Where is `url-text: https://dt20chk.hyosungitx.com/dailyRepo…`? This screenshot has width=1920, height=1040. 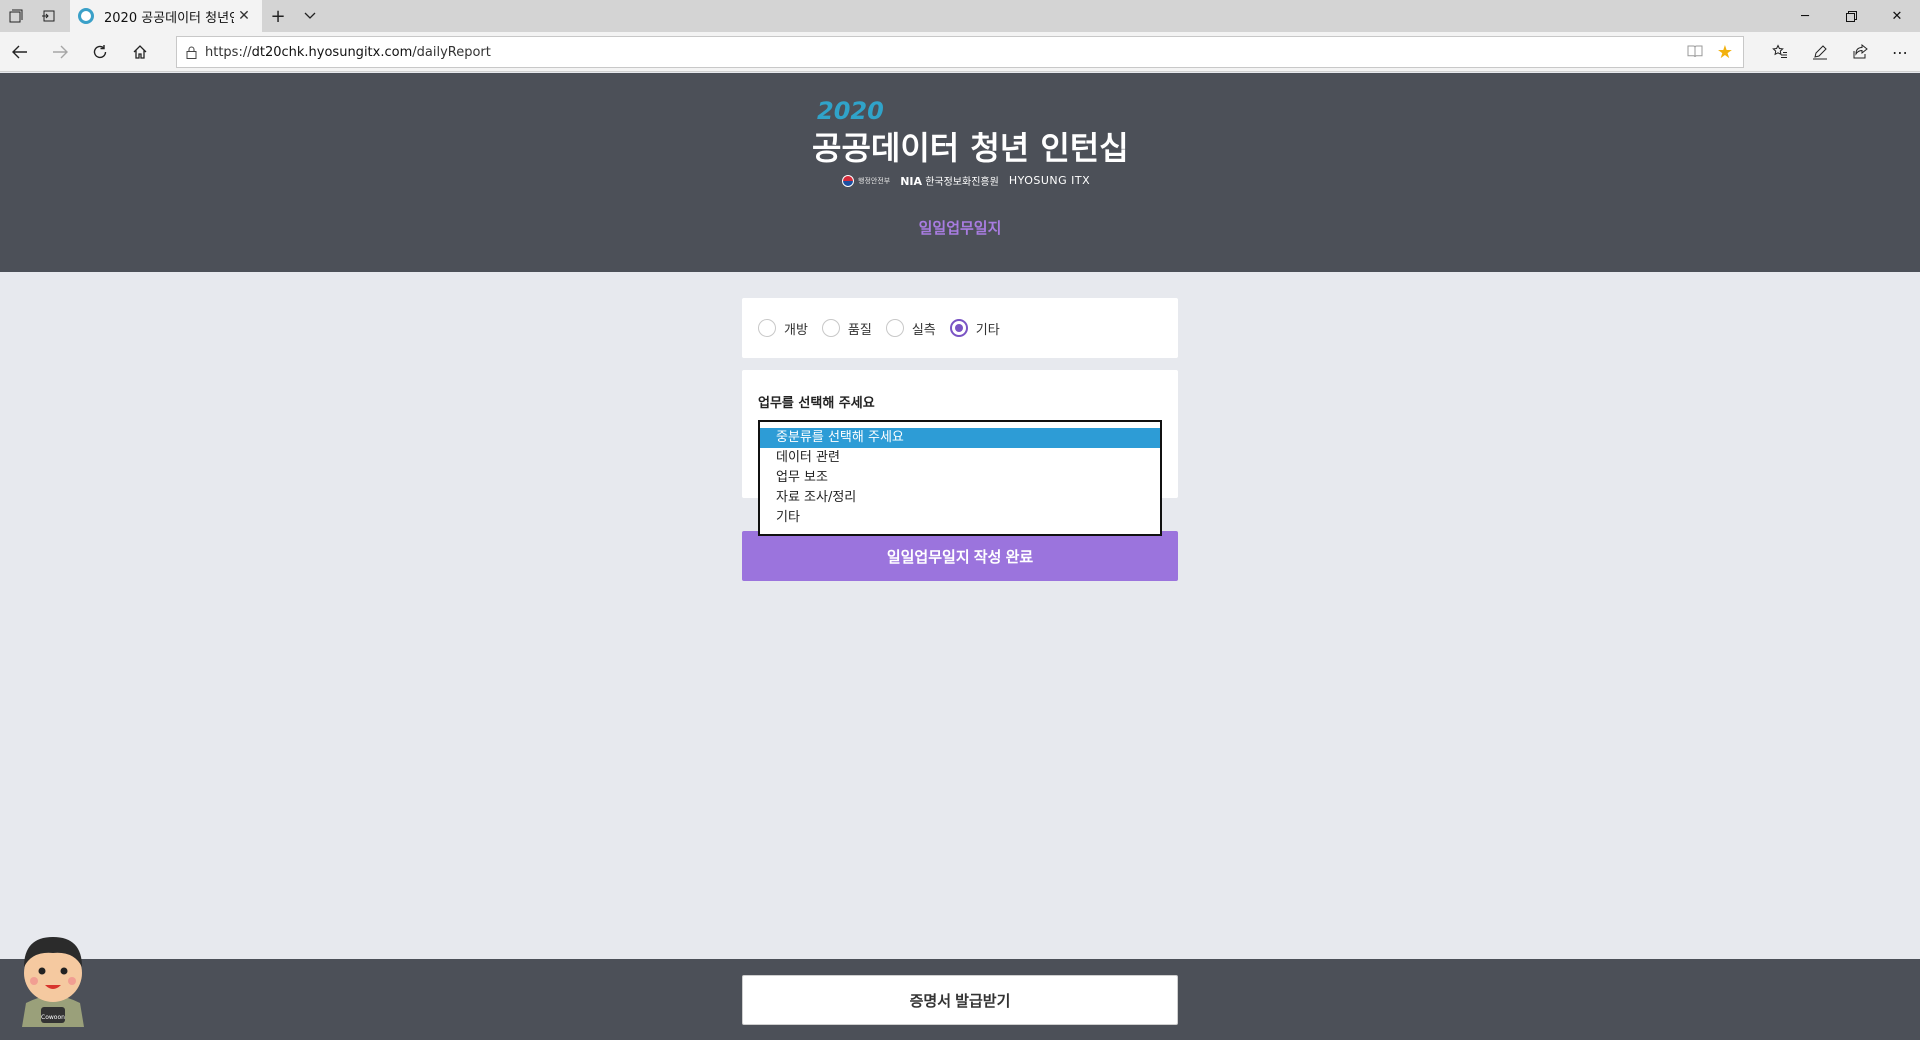
url-text: https://dt20chk.hyosungitx.com/dailyRepo… is located at coordinates (348, 52).